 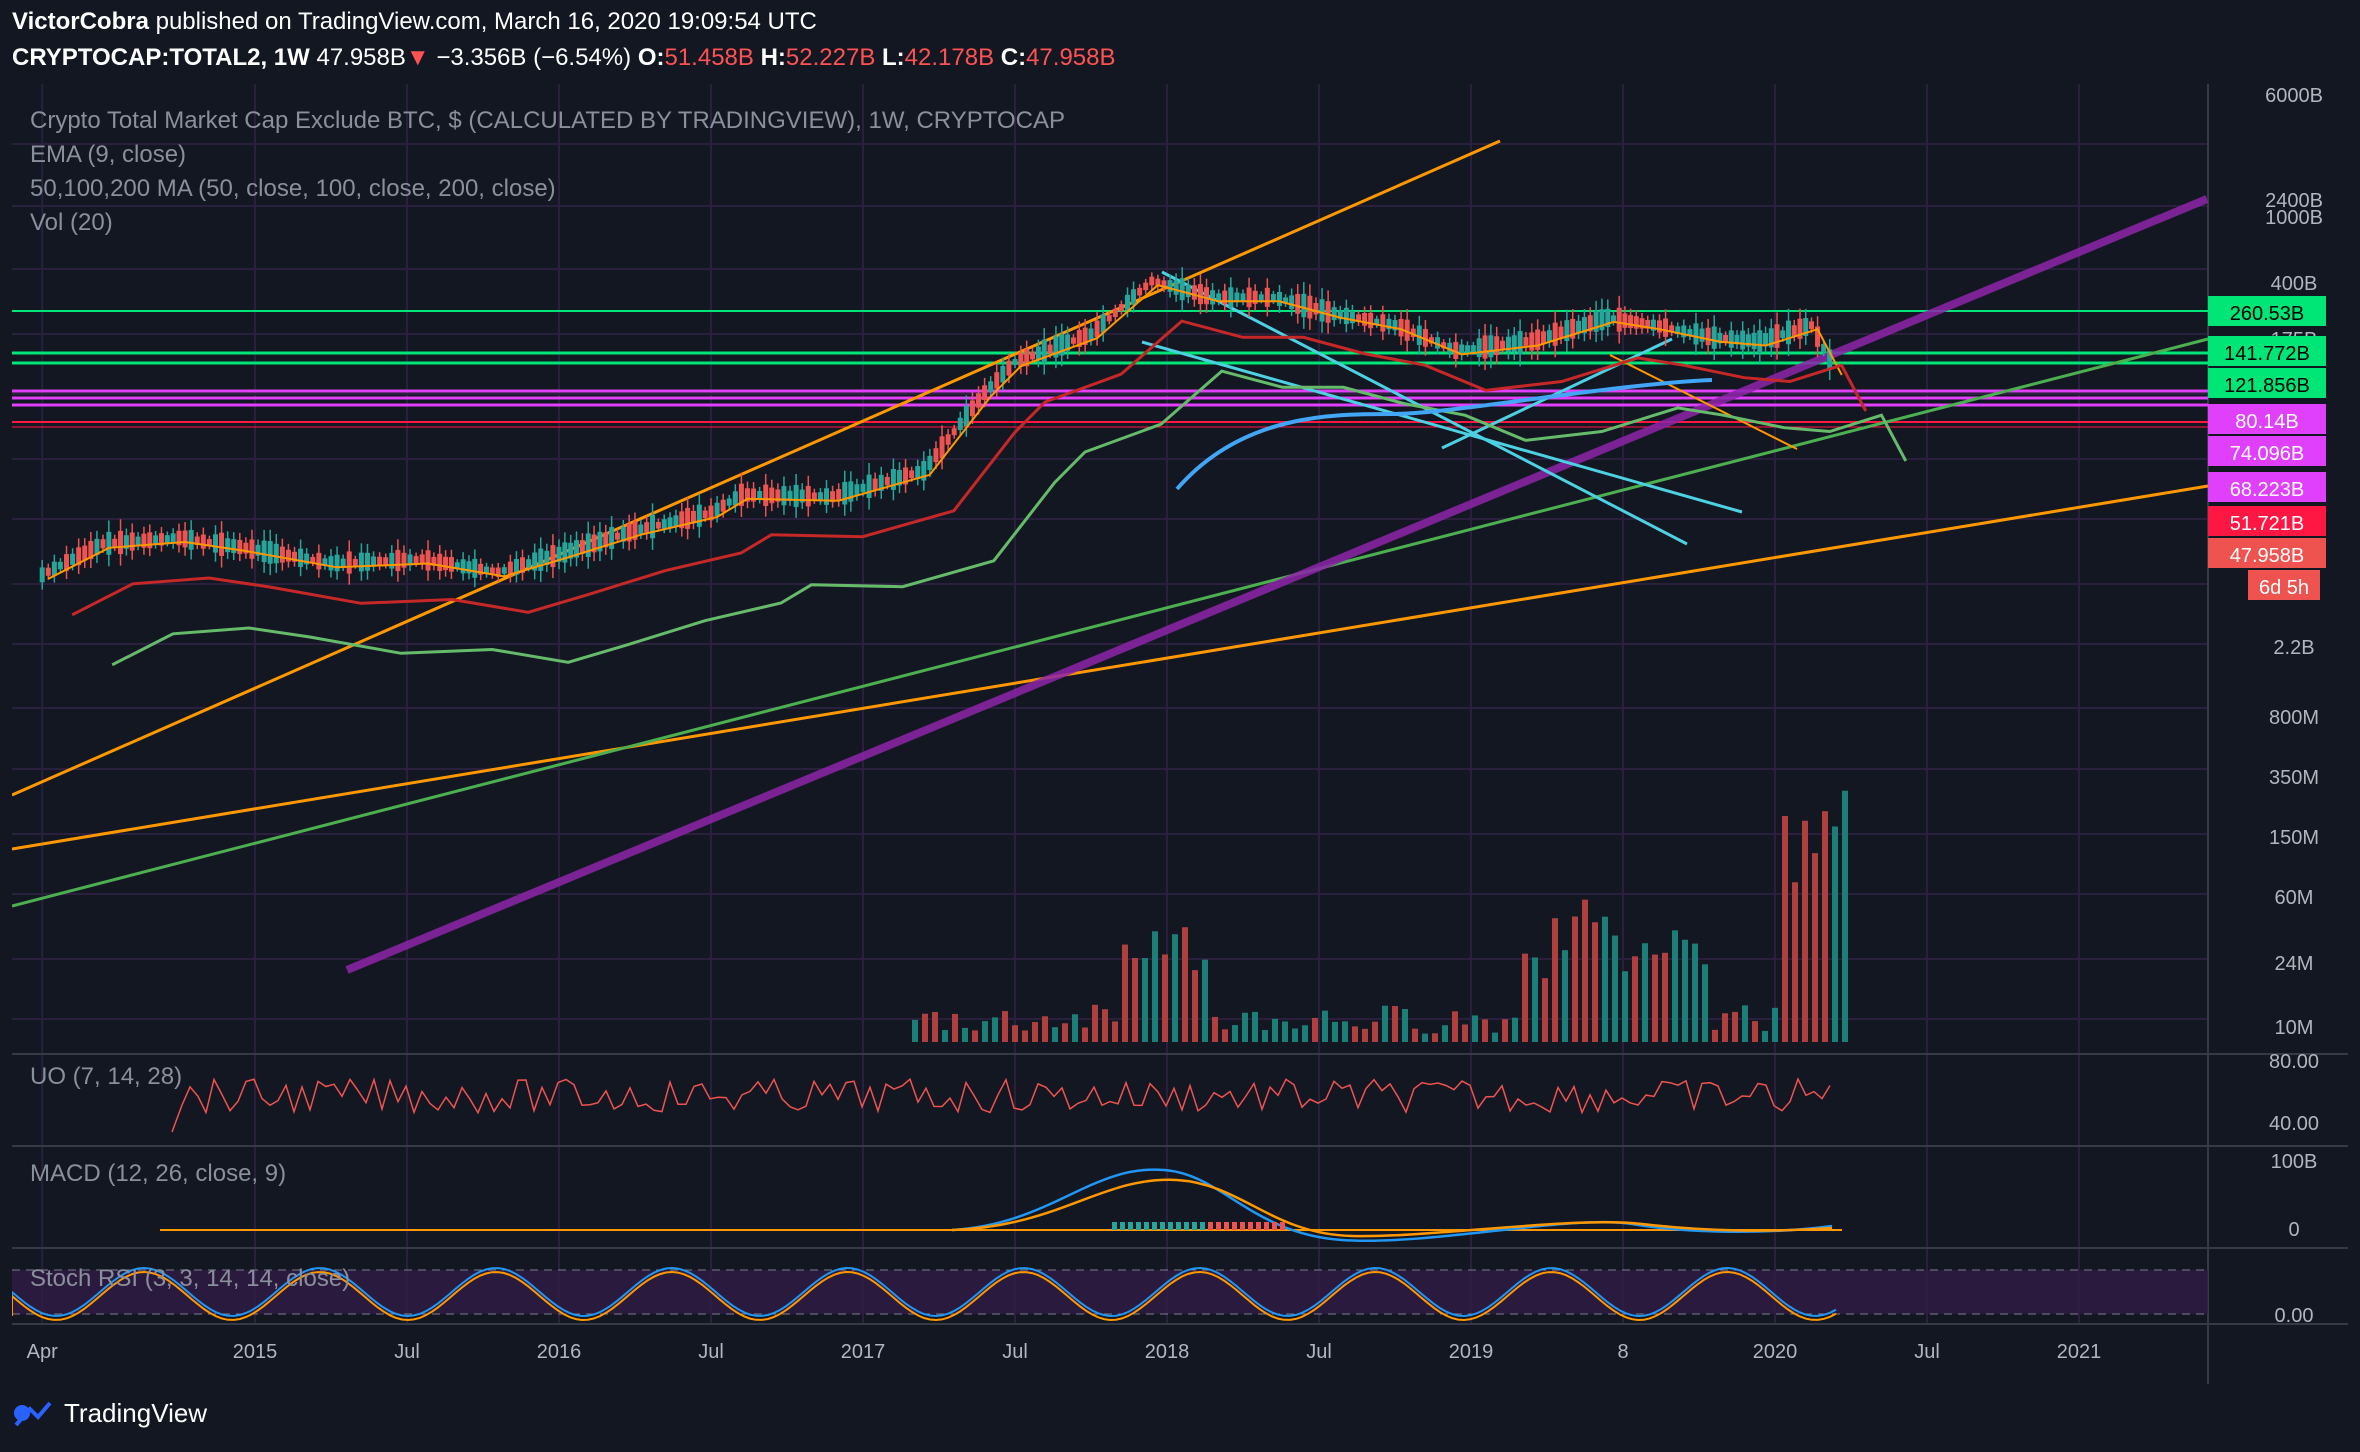 What do you see at coordinates (255, 1352) in the screenshot?
I see `x-tick-label: 2015` at bounding box center [255, 1352].